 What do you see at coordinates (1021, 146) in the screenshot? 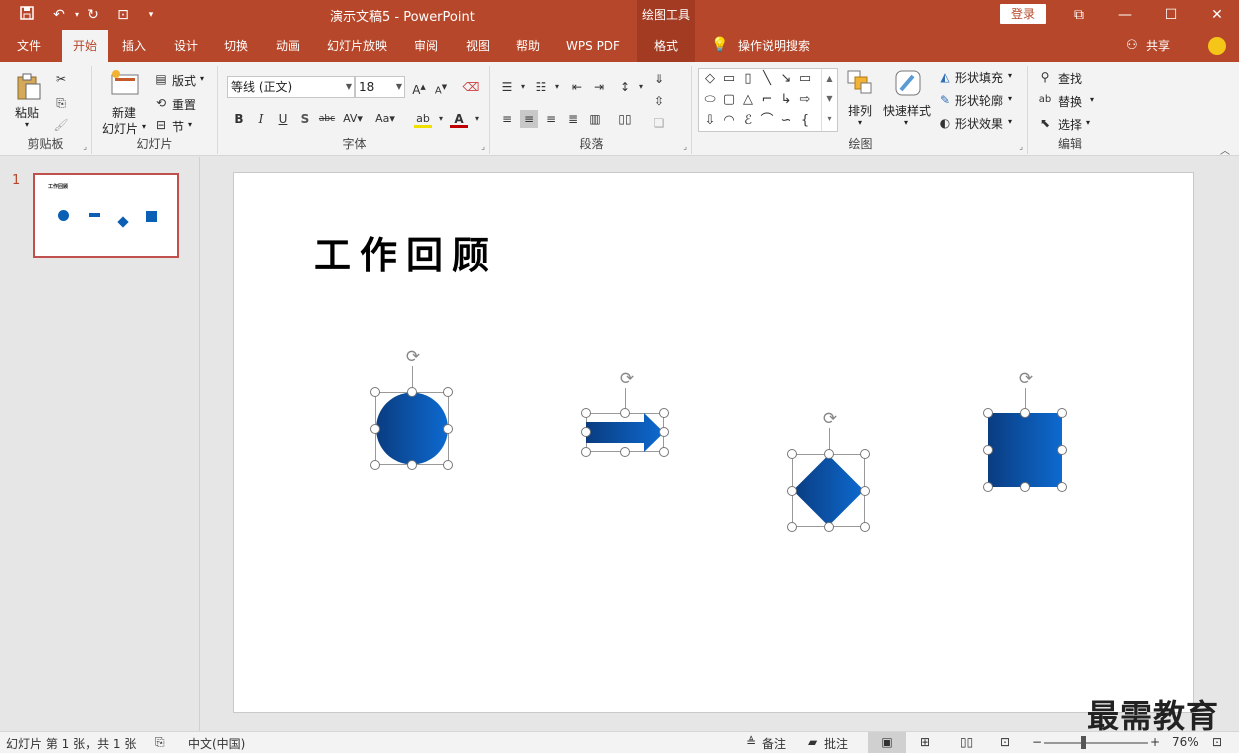
I see `drawing-launcher-icon: ⌟` at bounding box center [1021, 146].